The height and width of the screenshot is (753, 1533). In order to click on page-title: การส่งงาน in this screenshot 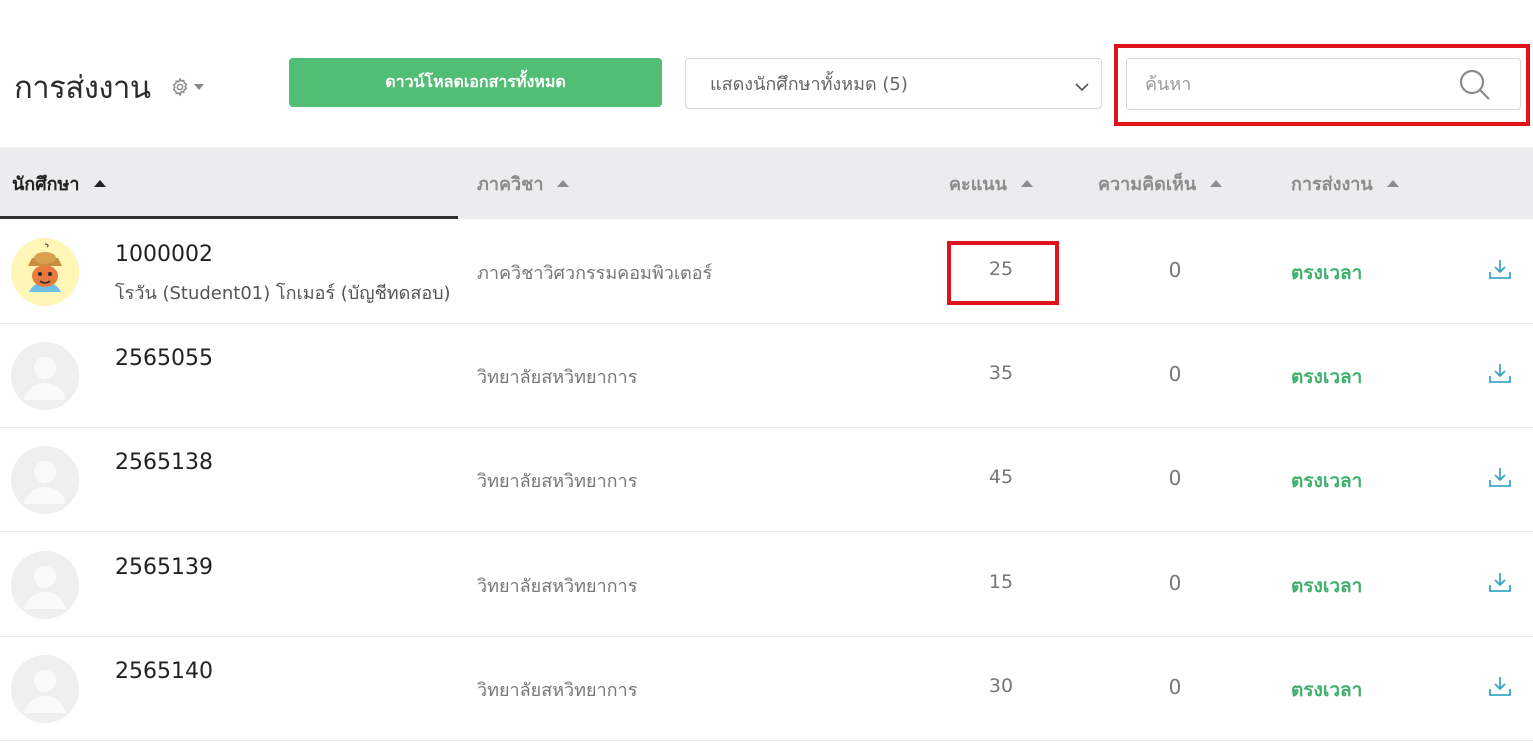, I will do `click(82, 88)`.